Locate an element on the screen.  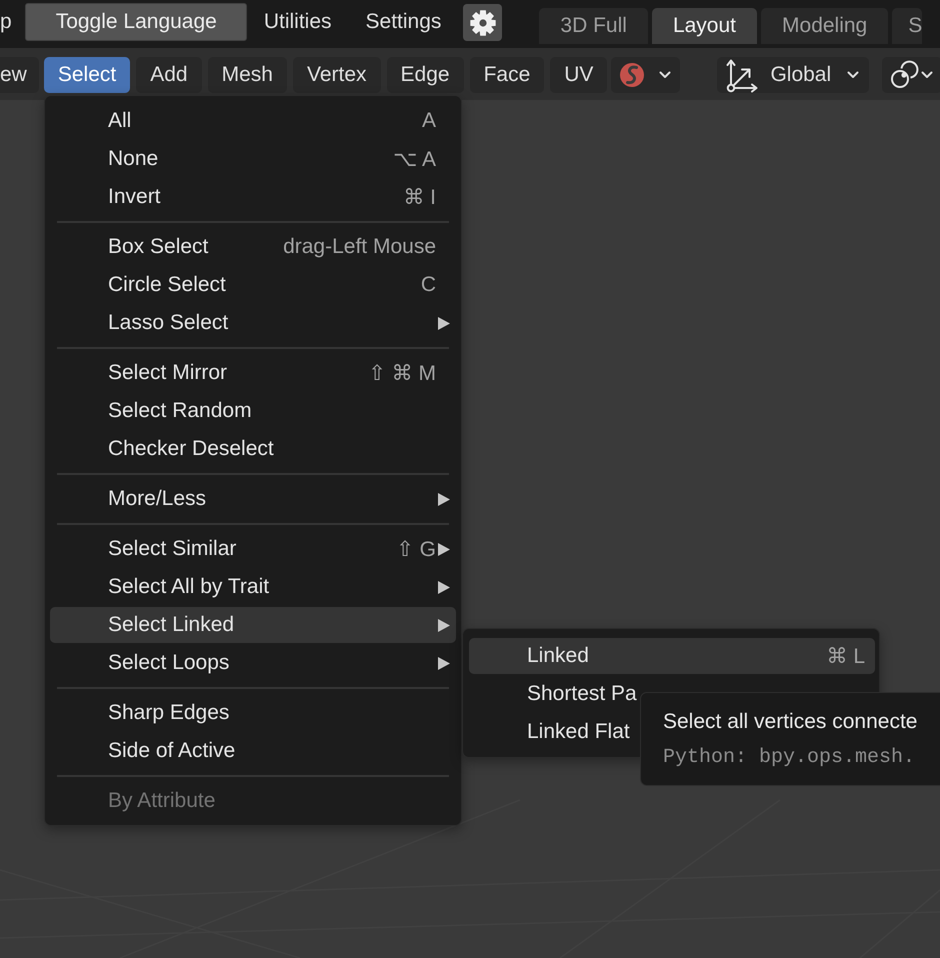
workspace-tab: S is located at coordinates (907, 26).